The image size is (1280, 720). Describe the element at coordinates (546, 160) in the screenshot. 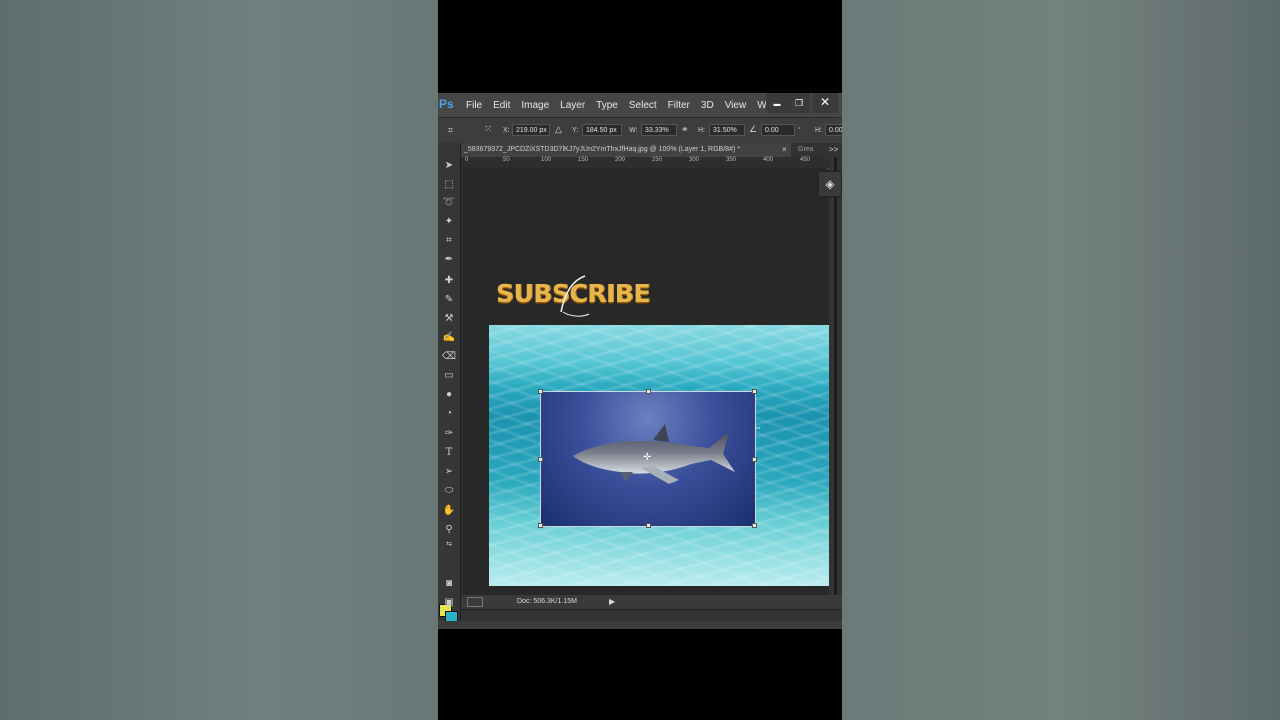

I see `ruler-tick: 100` at that location.